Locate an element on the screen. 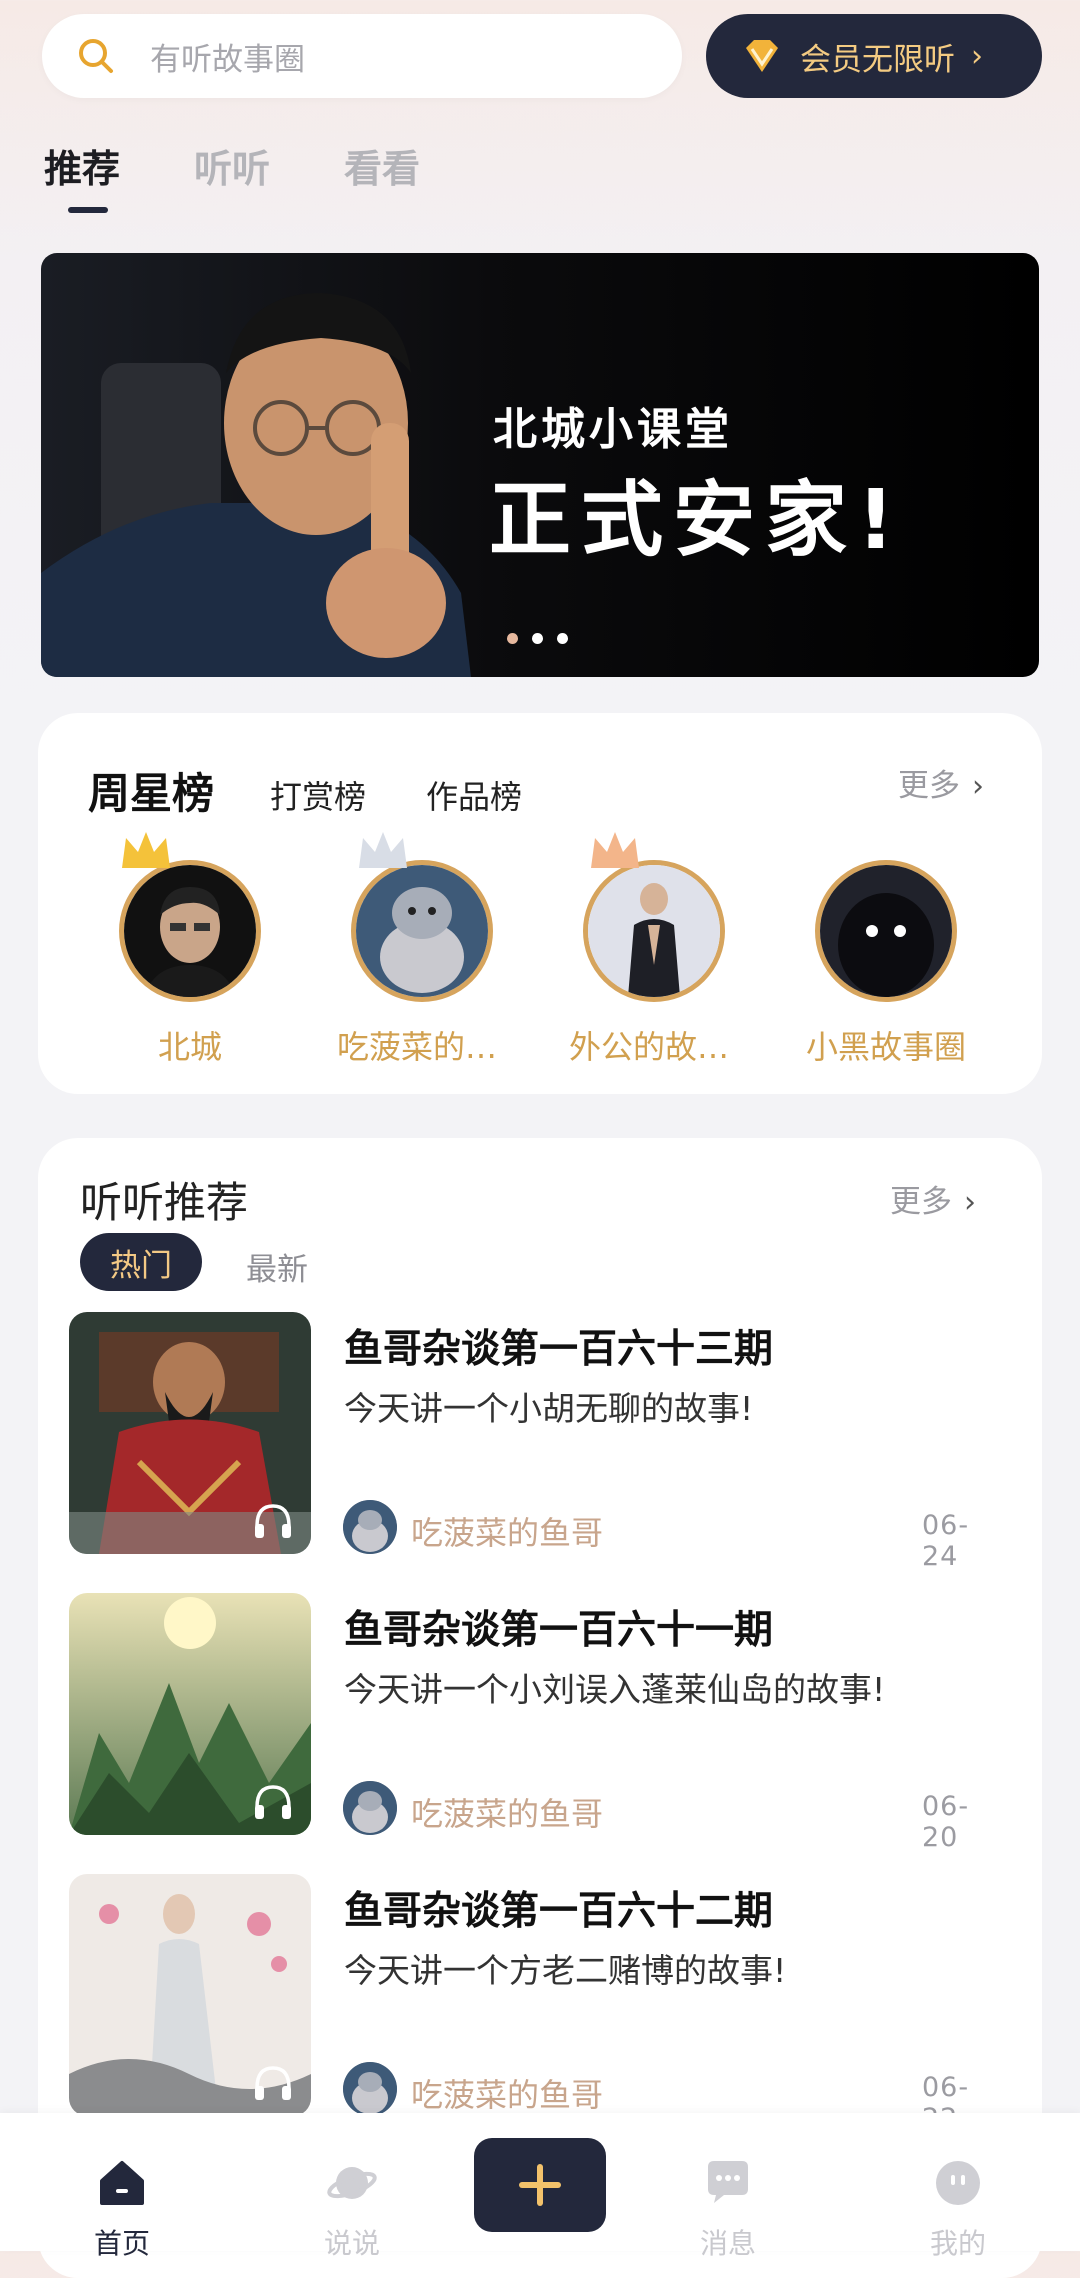  ranking-name: 吃菠菜的鱼哥 is located at coordinates (422, 1047).